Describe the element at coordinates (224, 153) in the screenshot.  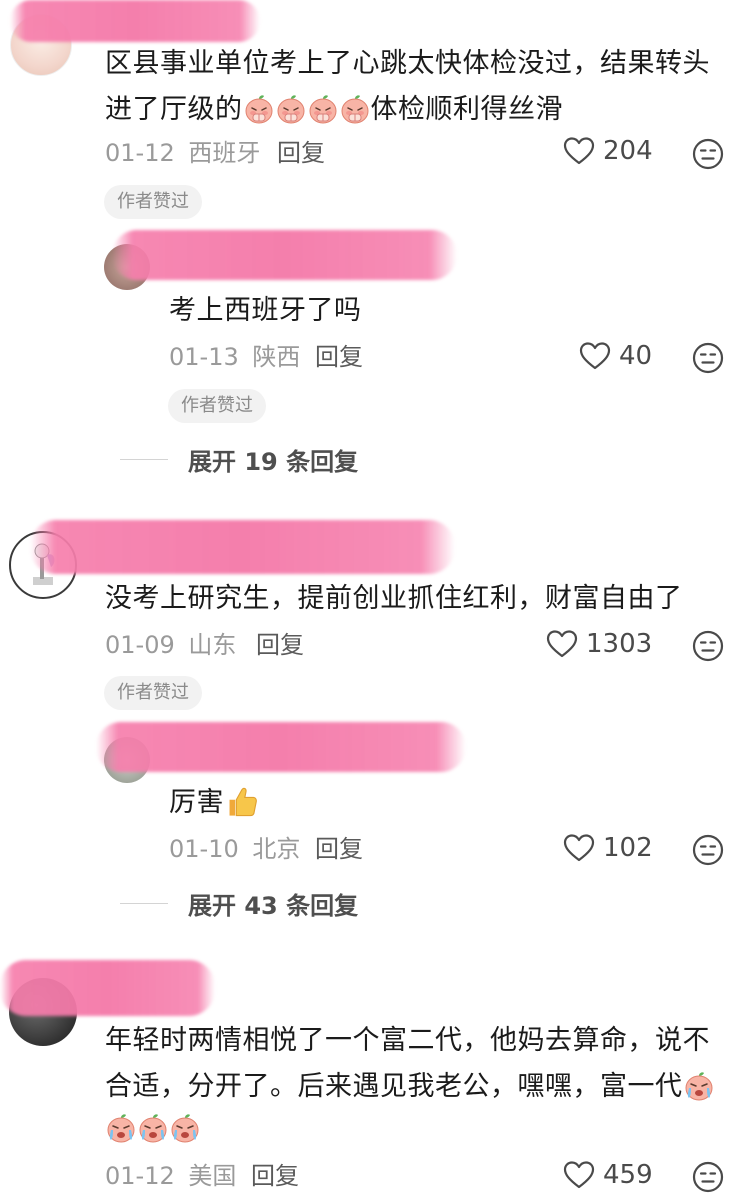
I see `comment-location: 西班牙` at that location.